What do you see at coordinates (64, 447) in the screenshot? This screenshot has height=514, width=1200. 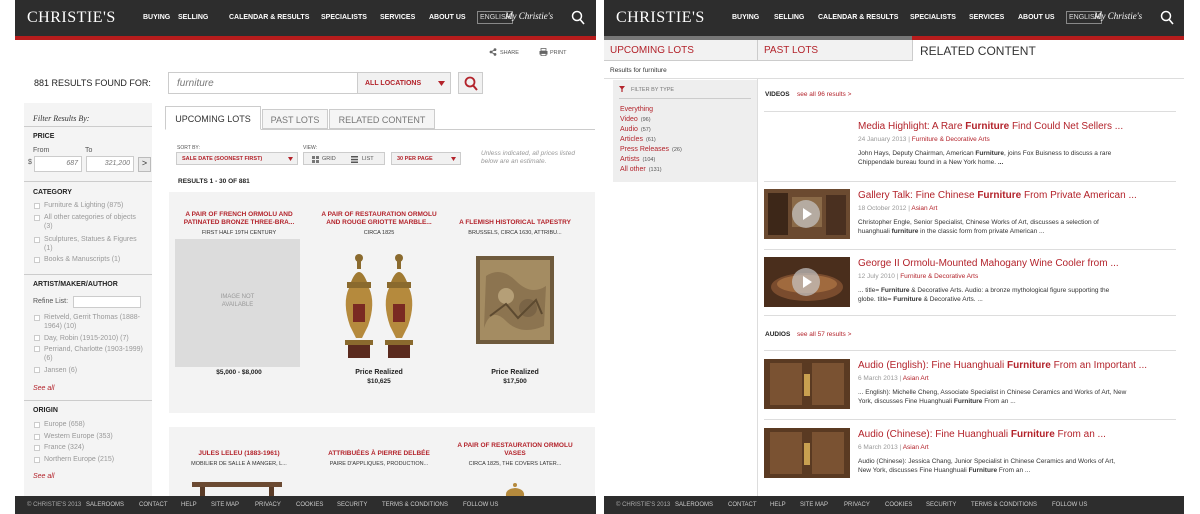 I see `origin-item: France (324)` at bounding box center [64, 447].